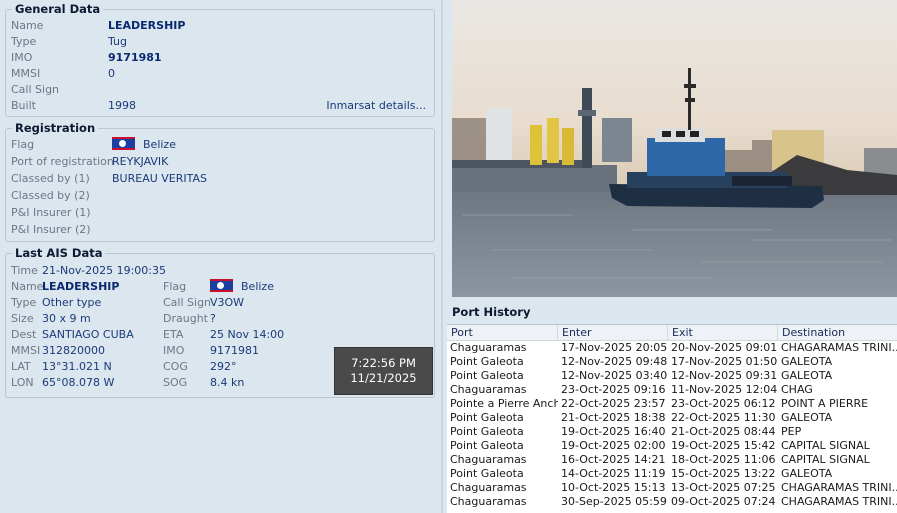 The width and height of the screenshot is (897, 513). What do you see at coordinates (797, 389) in the screenshot?
I see `destination-cell: CHAG` at bounding box center [797, 389].